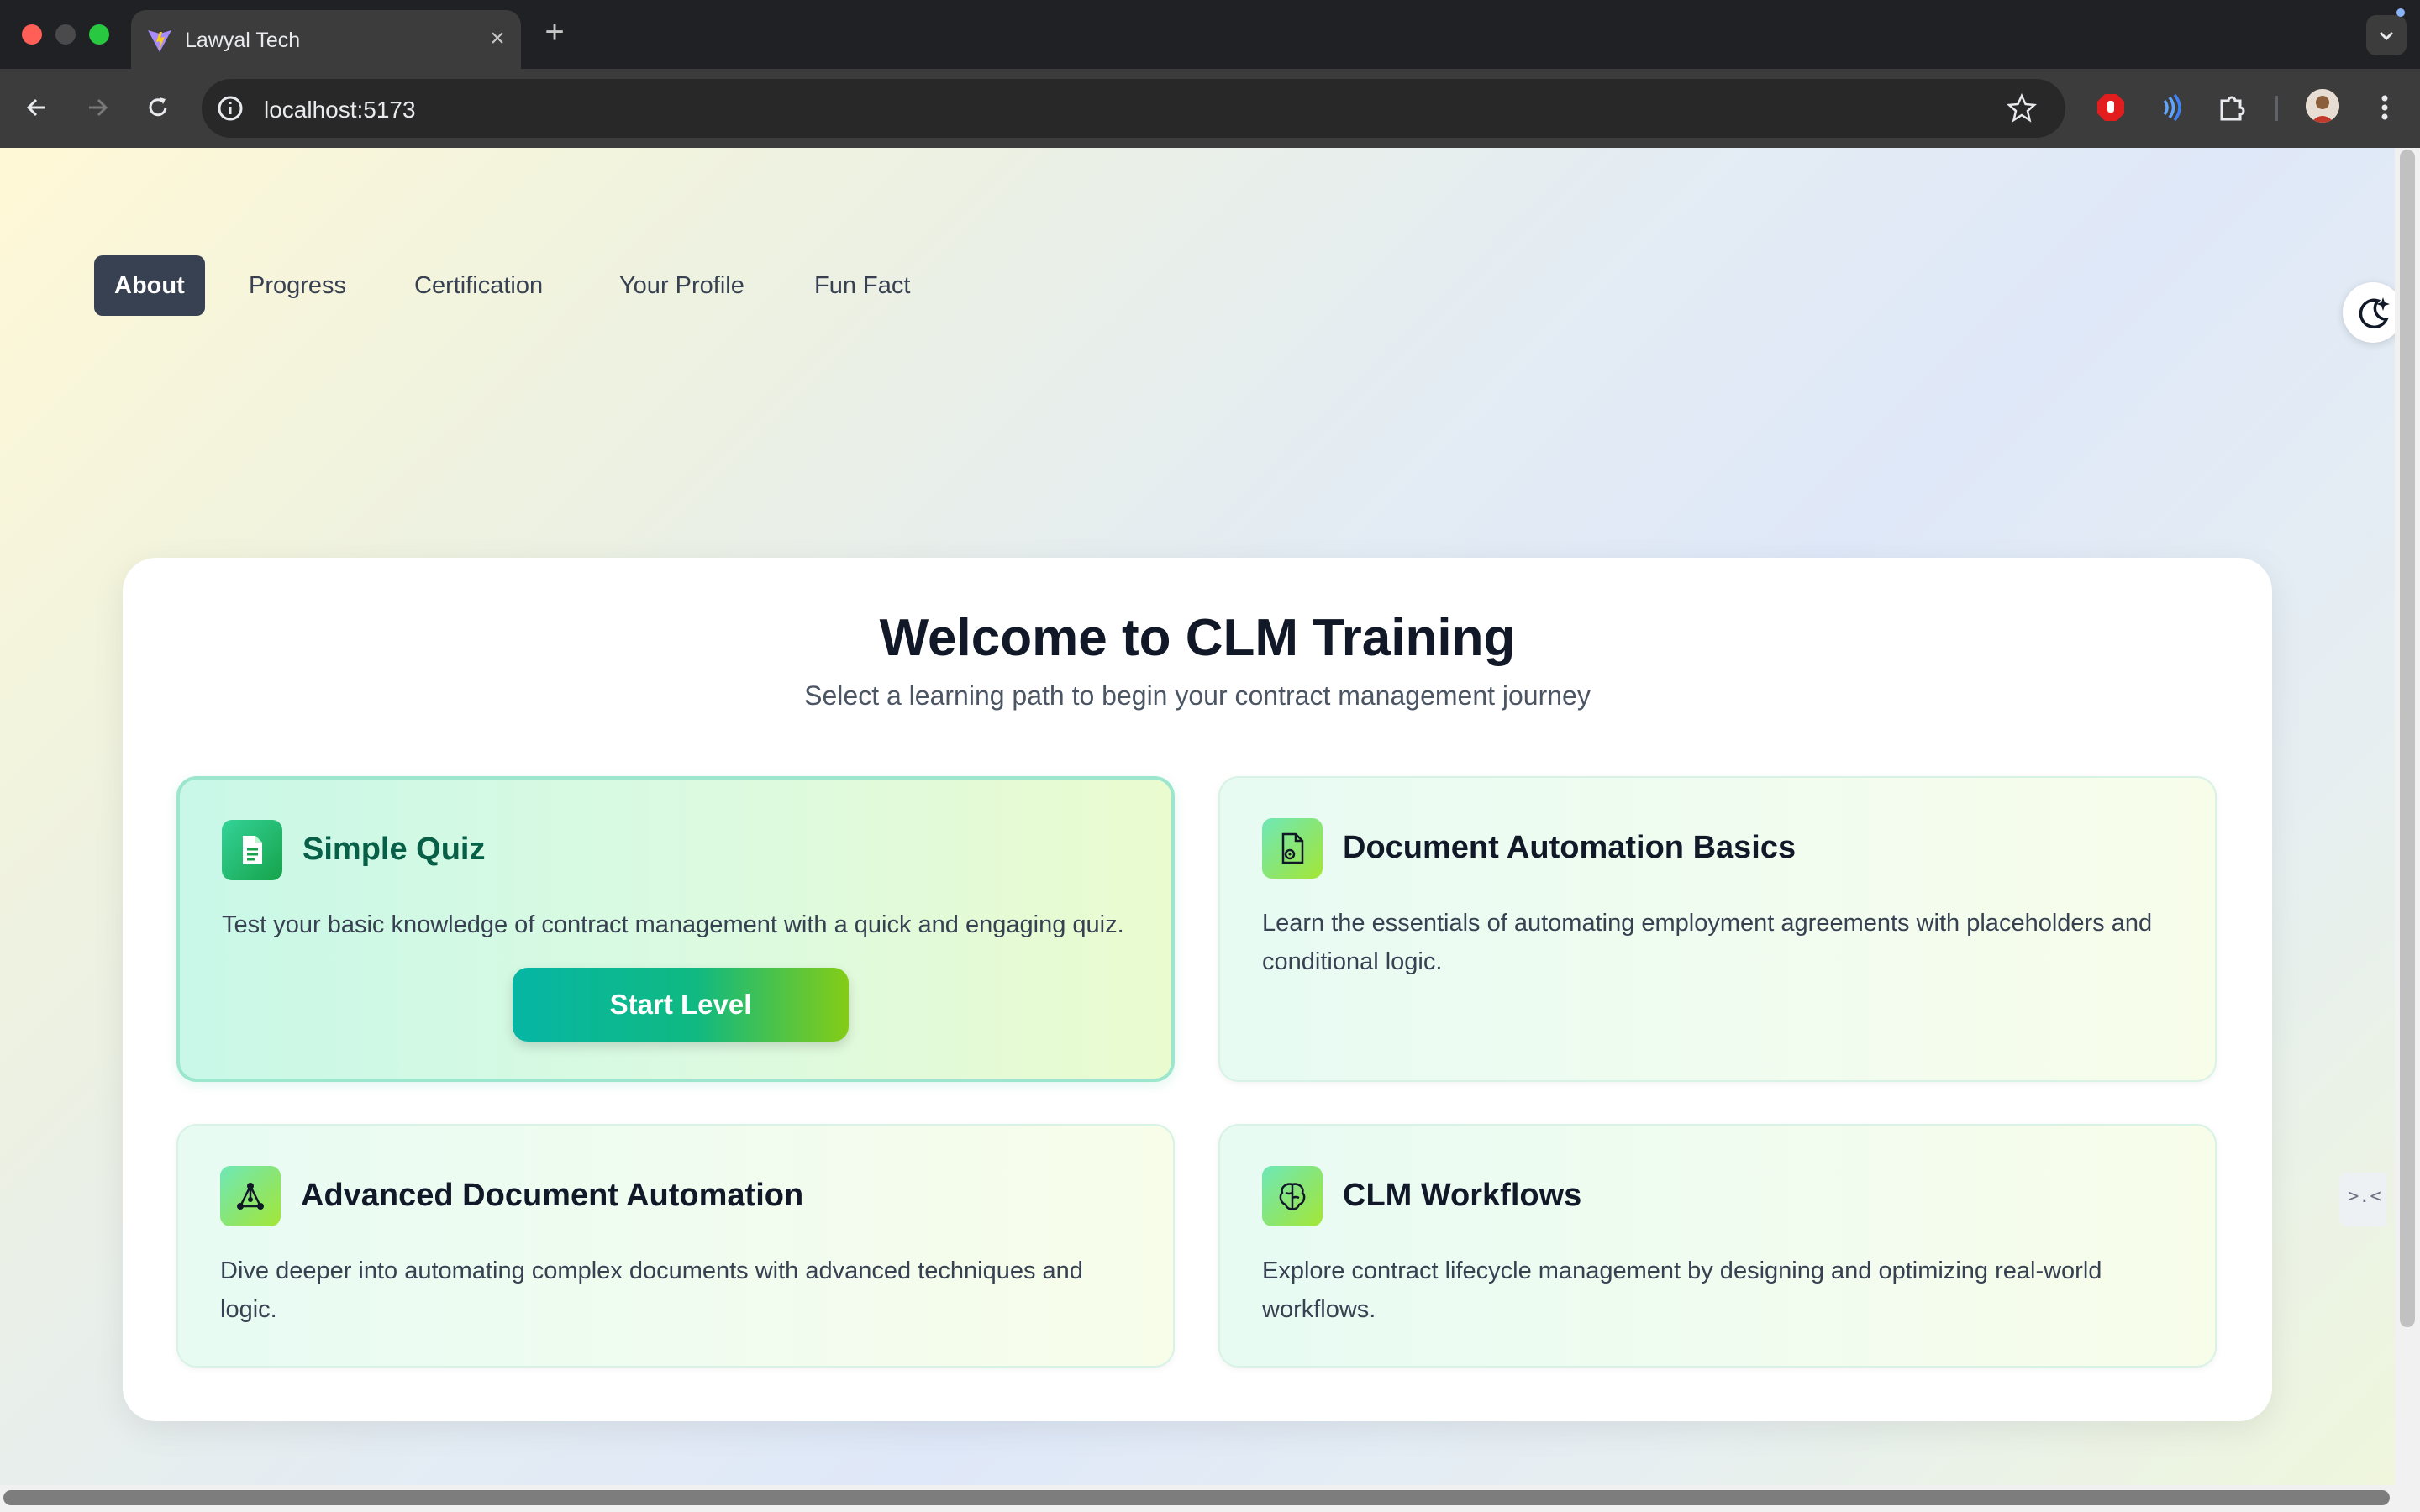 The width and height of the screenshot is (2420, 1512). What do you see at coordinates (2407, 738) in the screenshot?
I see `vertical-scroll-thumb` at bounding box center [2407, 738].